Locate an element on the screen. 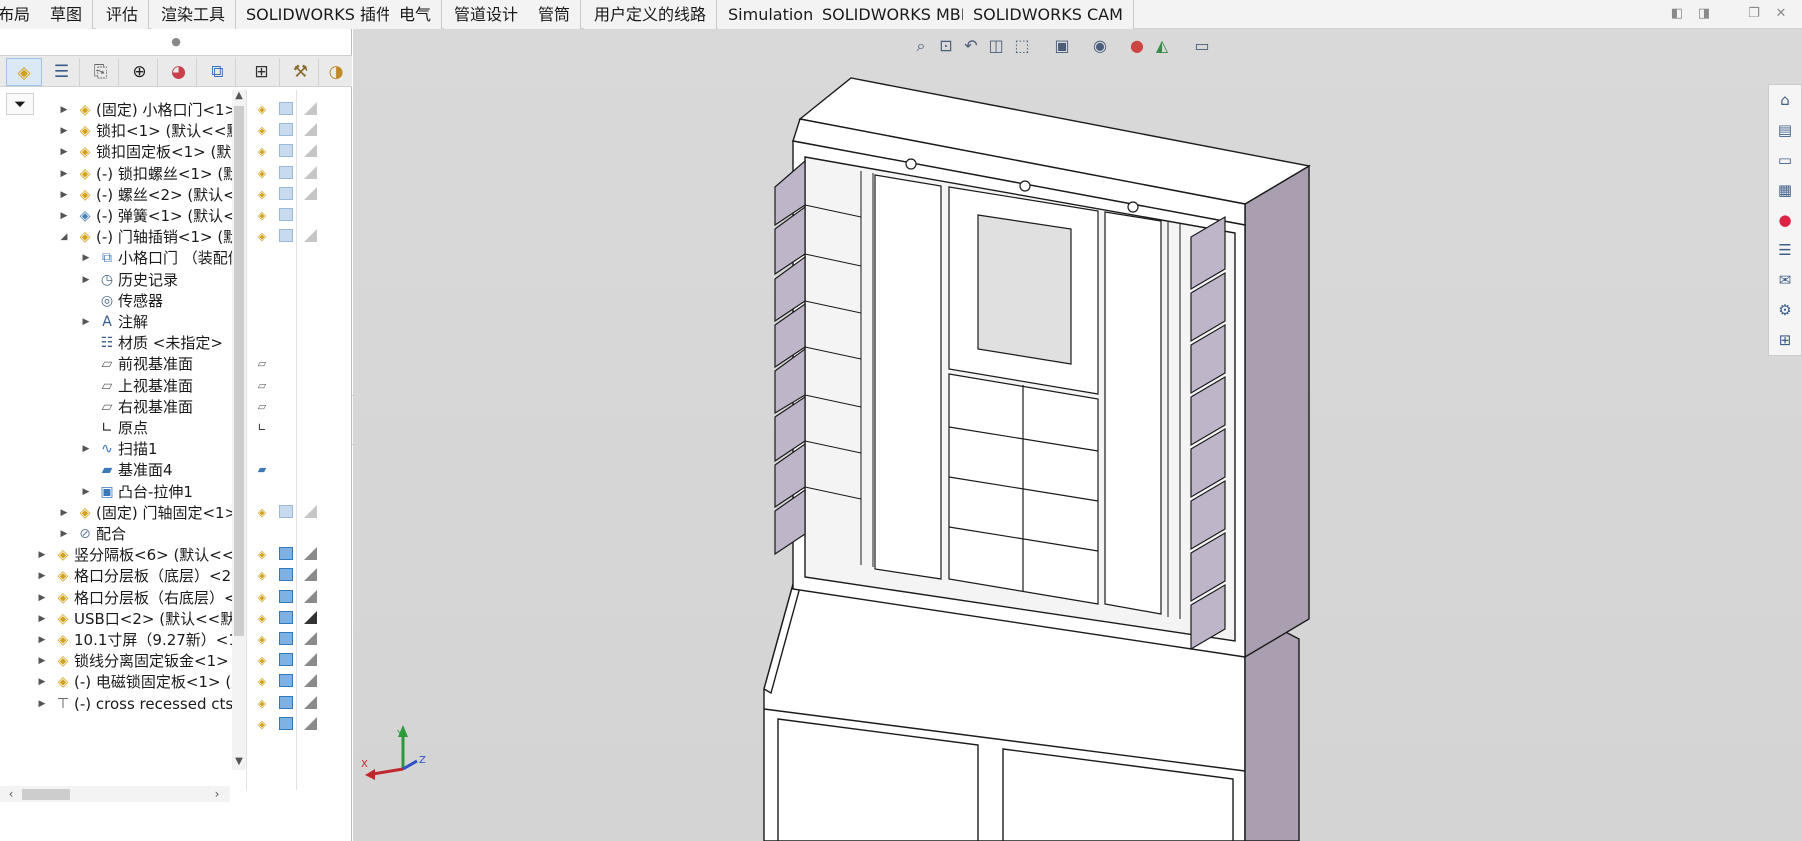 The height and width of the screenshot is (841, 1802). close-window-icon: ✕ is located at coordinates (1781, 14).